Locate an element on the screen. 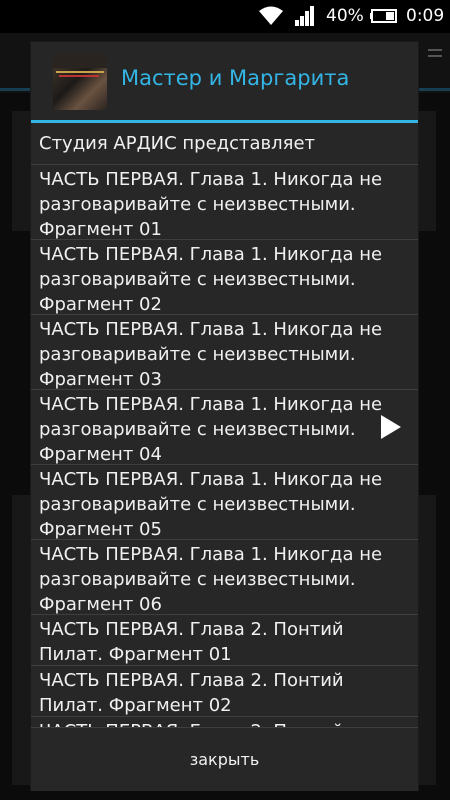 Image resolution: width=450 pixels, height=800 pixels. close-button: закрыть is located at coordinates (224, 759).